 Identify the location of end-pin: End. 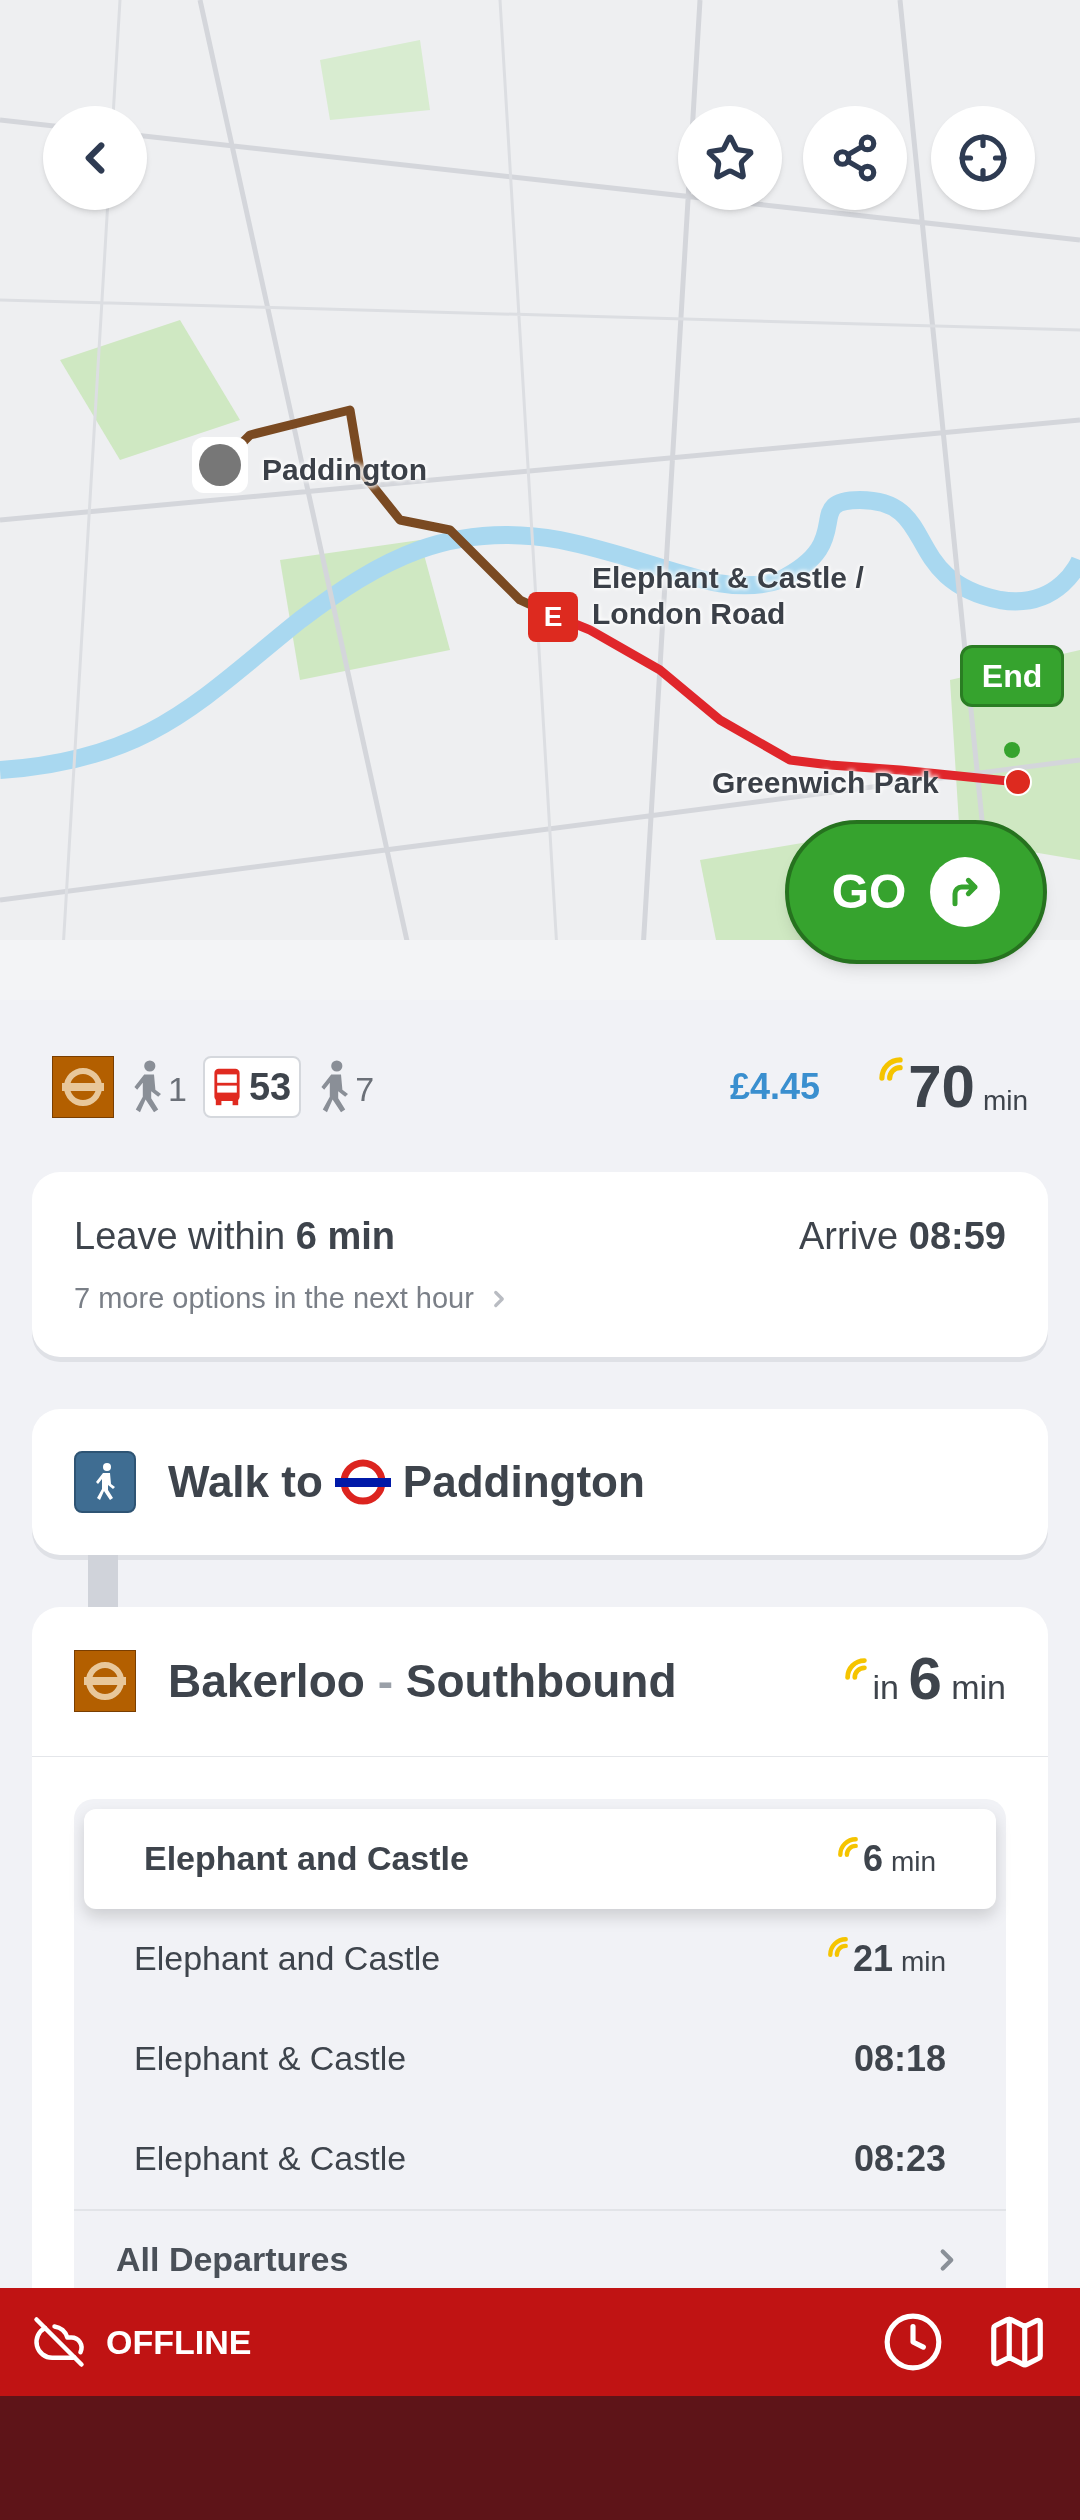
(1012, 676).